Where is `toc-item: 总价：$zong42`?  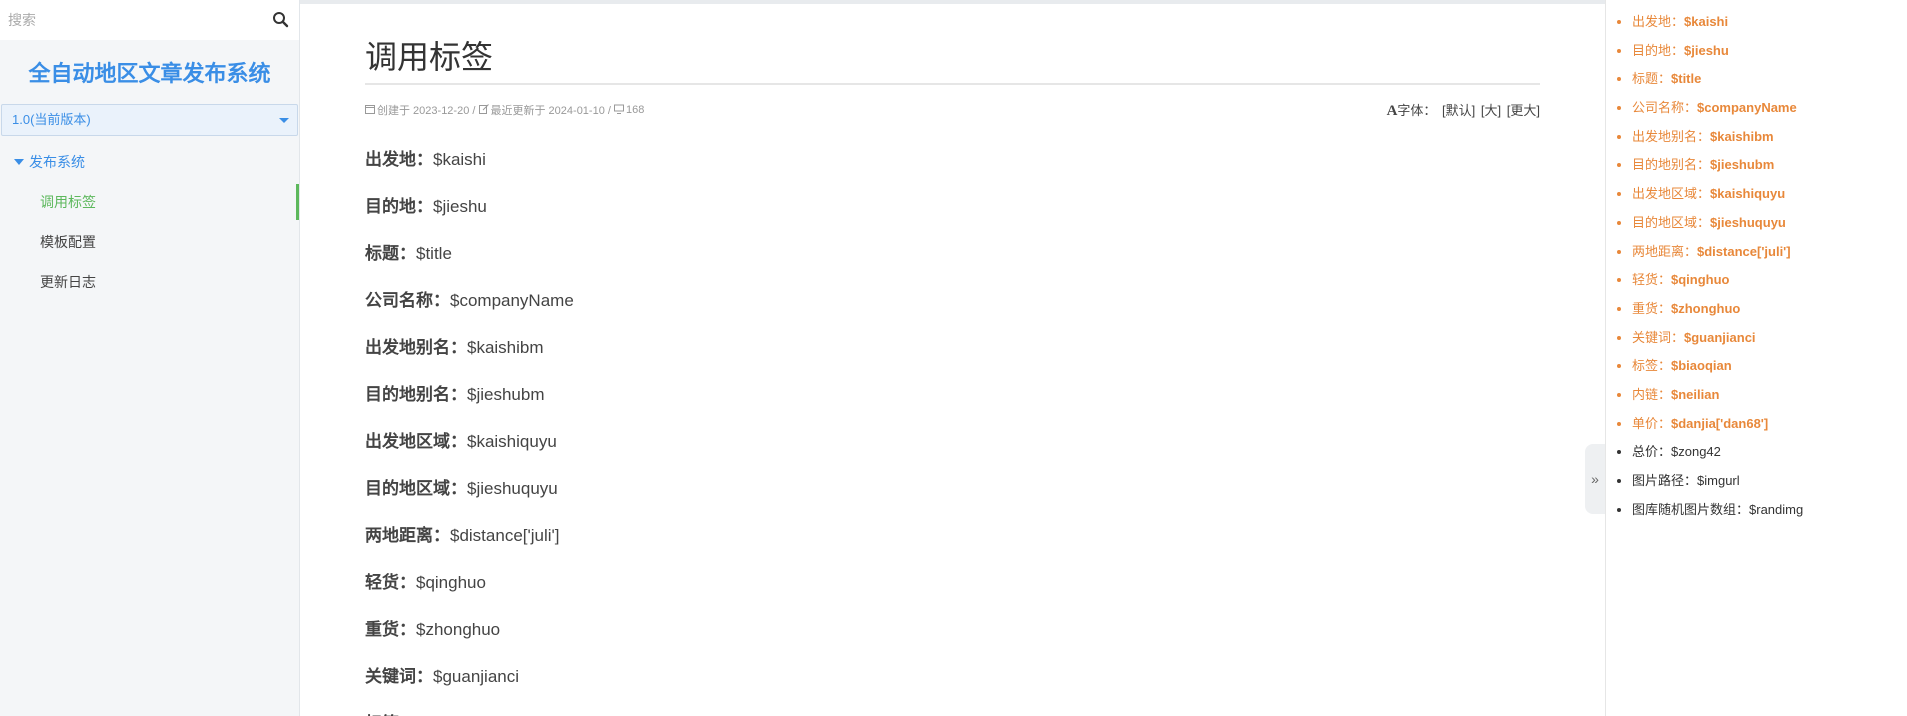
toc-item: 总价：$zong42 is located at coordinates (1769, 452).